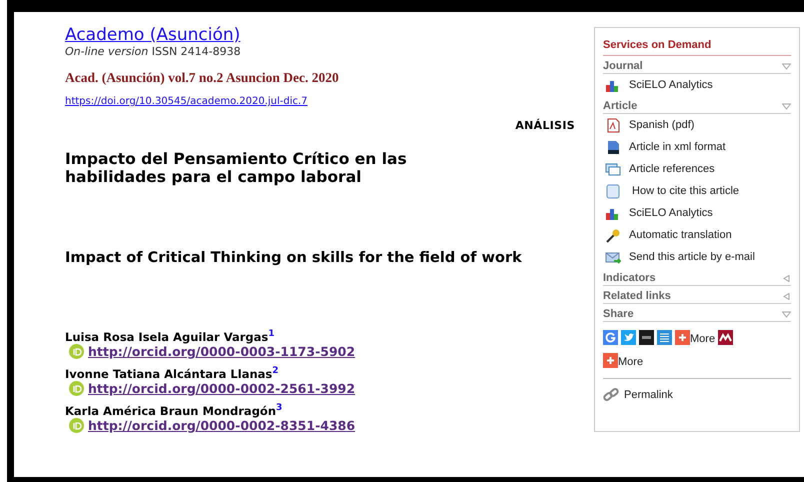 Image resolution: width=804 pixels, height=482 pixels. I want to click on doi-link: https://doi.org/10.30545/academo.2020.jul-dic.7, so click(186, 101).